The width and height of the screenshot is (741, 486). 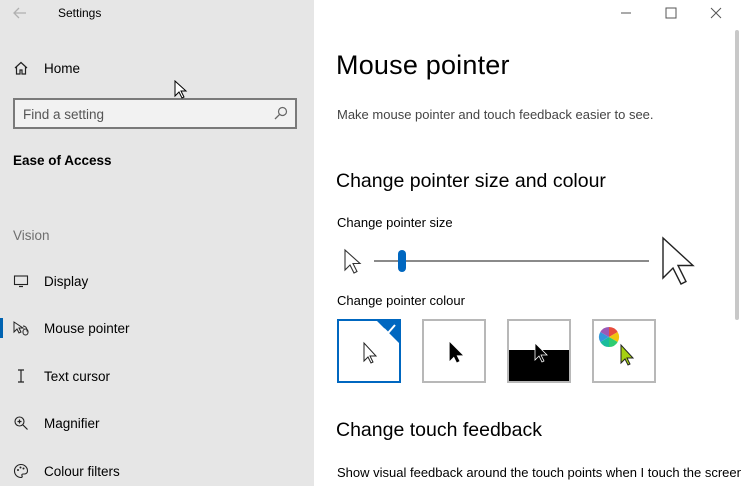 I want to click on pointer-size-label: Change pointer size, so click(x=395, y=222).